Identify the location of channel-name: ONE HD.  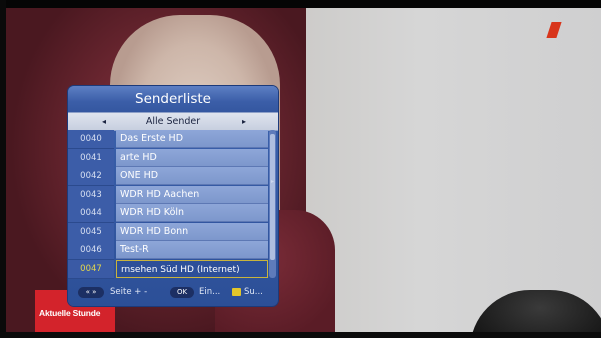
(192, 176).